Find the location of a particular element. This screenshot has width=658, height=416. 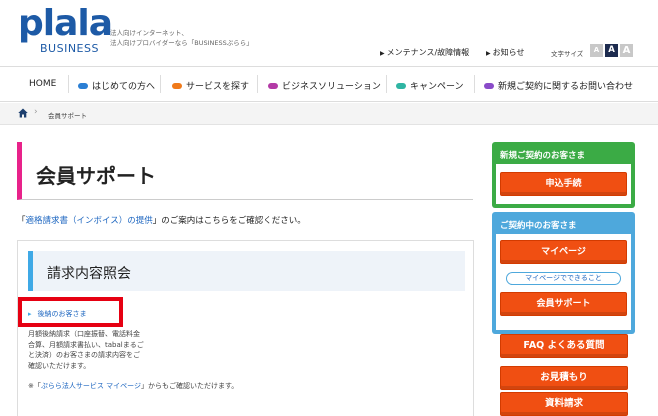

nav-first-time-label: はじめての方へ is located at coordinates (124, 87).